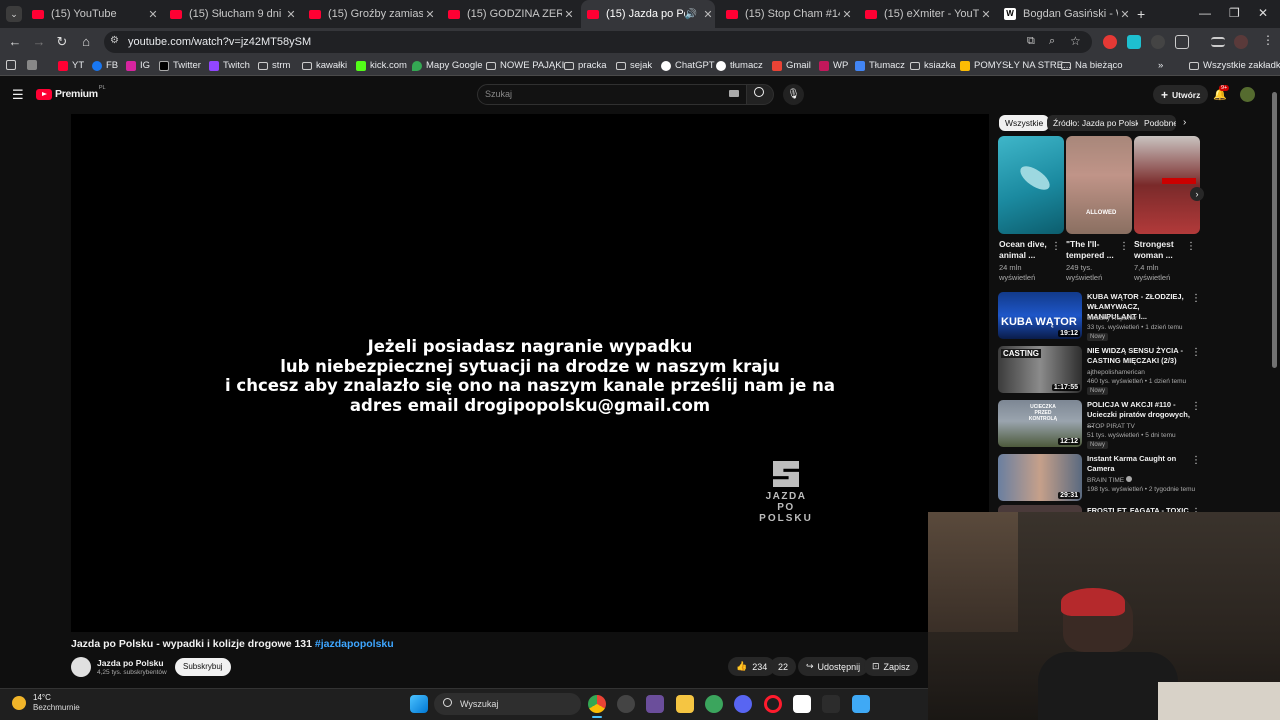 Image resolution: width=1280 pixels, height=720 pixels. Describe the element at coordinates (1066, 14) in the screenshot. I see `browser-tab: W Bogdan Gasiński - Wikip ✕` at that location.